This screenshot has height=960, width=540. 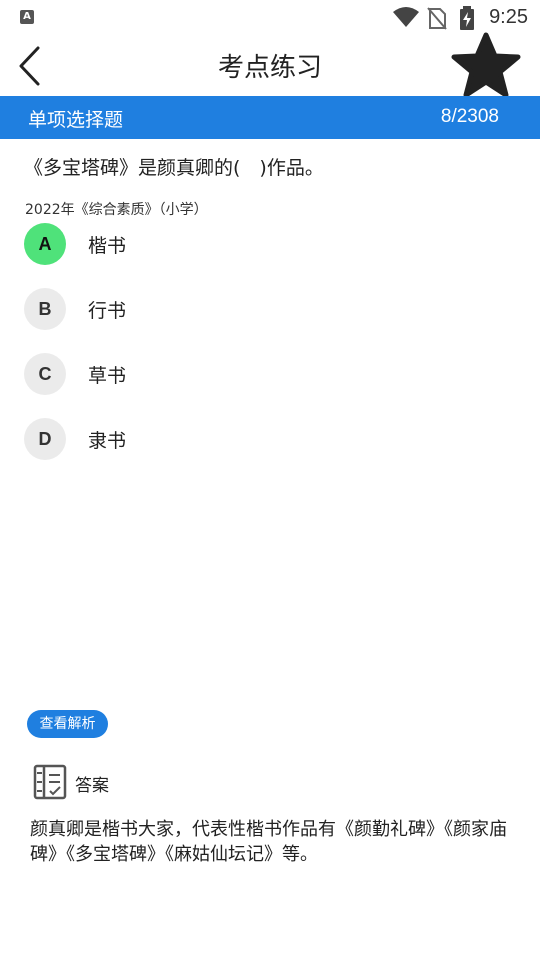 I want to click on option-c: C 草书, so click(x=269, y=375).